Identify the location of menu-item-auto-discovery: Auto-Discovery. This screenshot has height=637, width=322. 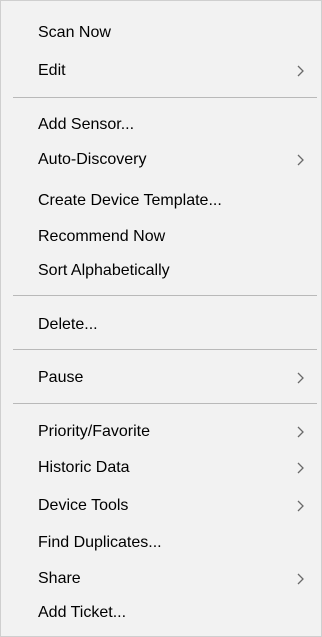
(161, 160).